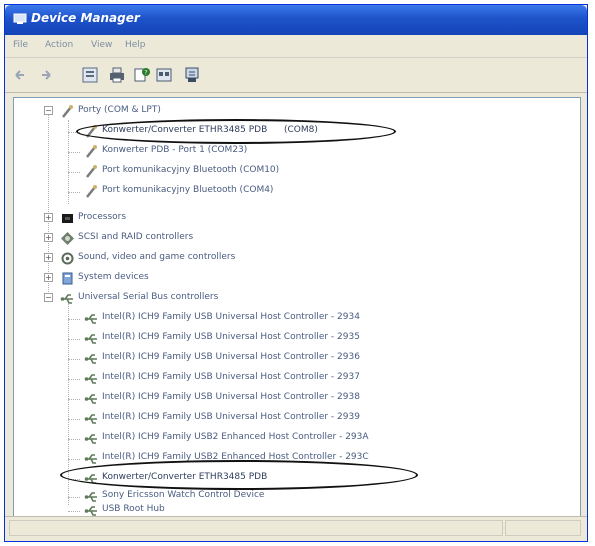 This screenshot has width=595, height=546. I want to click on help-icon: ?, so click(142, 75).